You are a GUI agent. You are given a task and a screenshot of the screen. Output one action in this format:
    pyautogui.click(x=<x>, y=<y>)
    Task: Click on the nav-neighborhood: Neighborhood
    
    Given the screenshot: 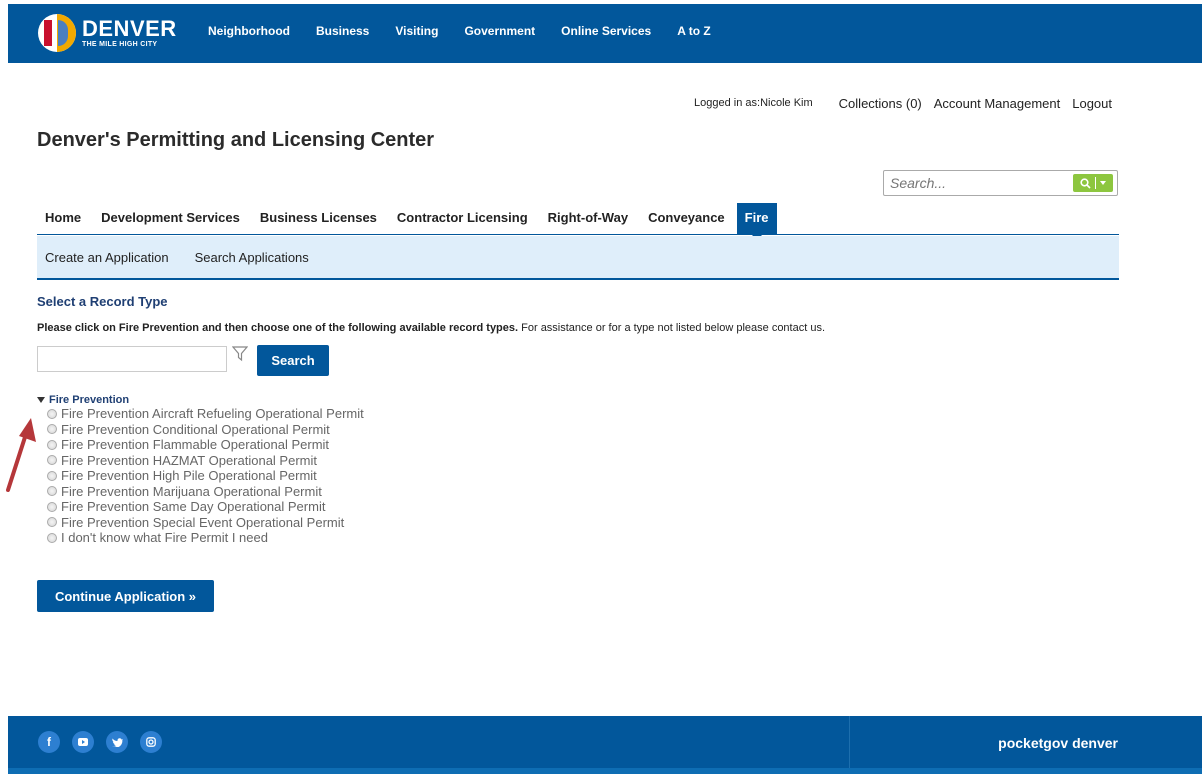 What is the action you would take?
    pyautogui.click(x=249, y=31)
    